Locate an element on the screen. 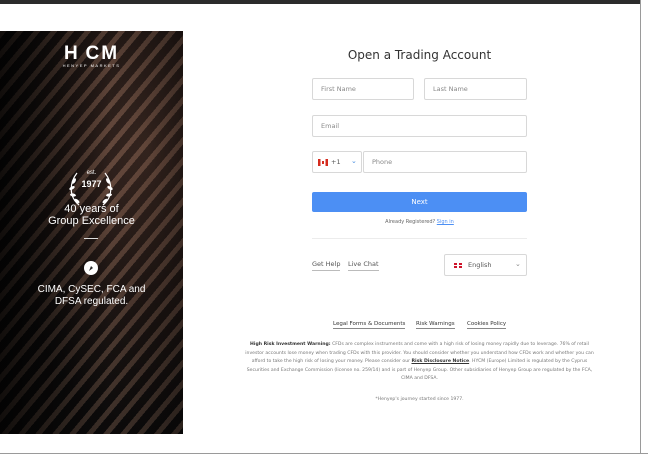 The width and height of the screenshot is (648, 461). cookies-policy-link: Cookies Policy is located at coordinates (487, 325).